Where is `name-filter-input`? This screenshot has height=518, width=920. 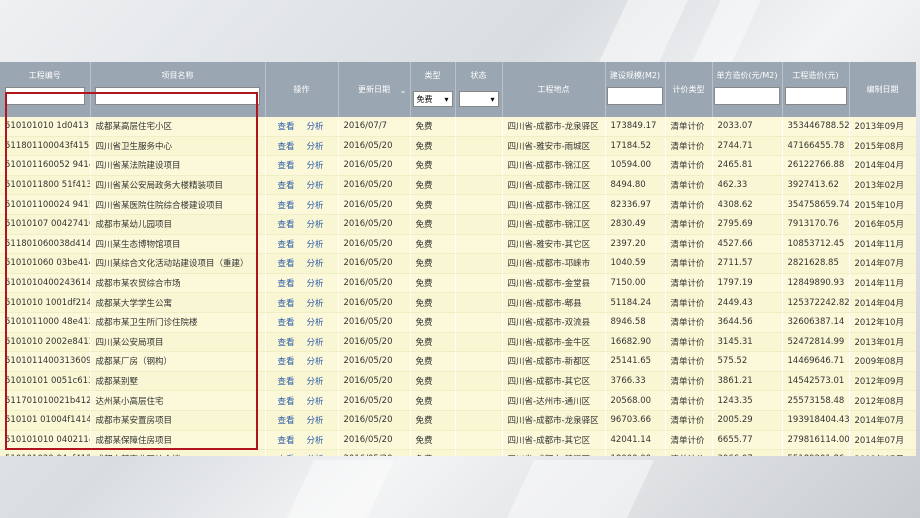 name-filter-input is located at coordinates (177, 96).